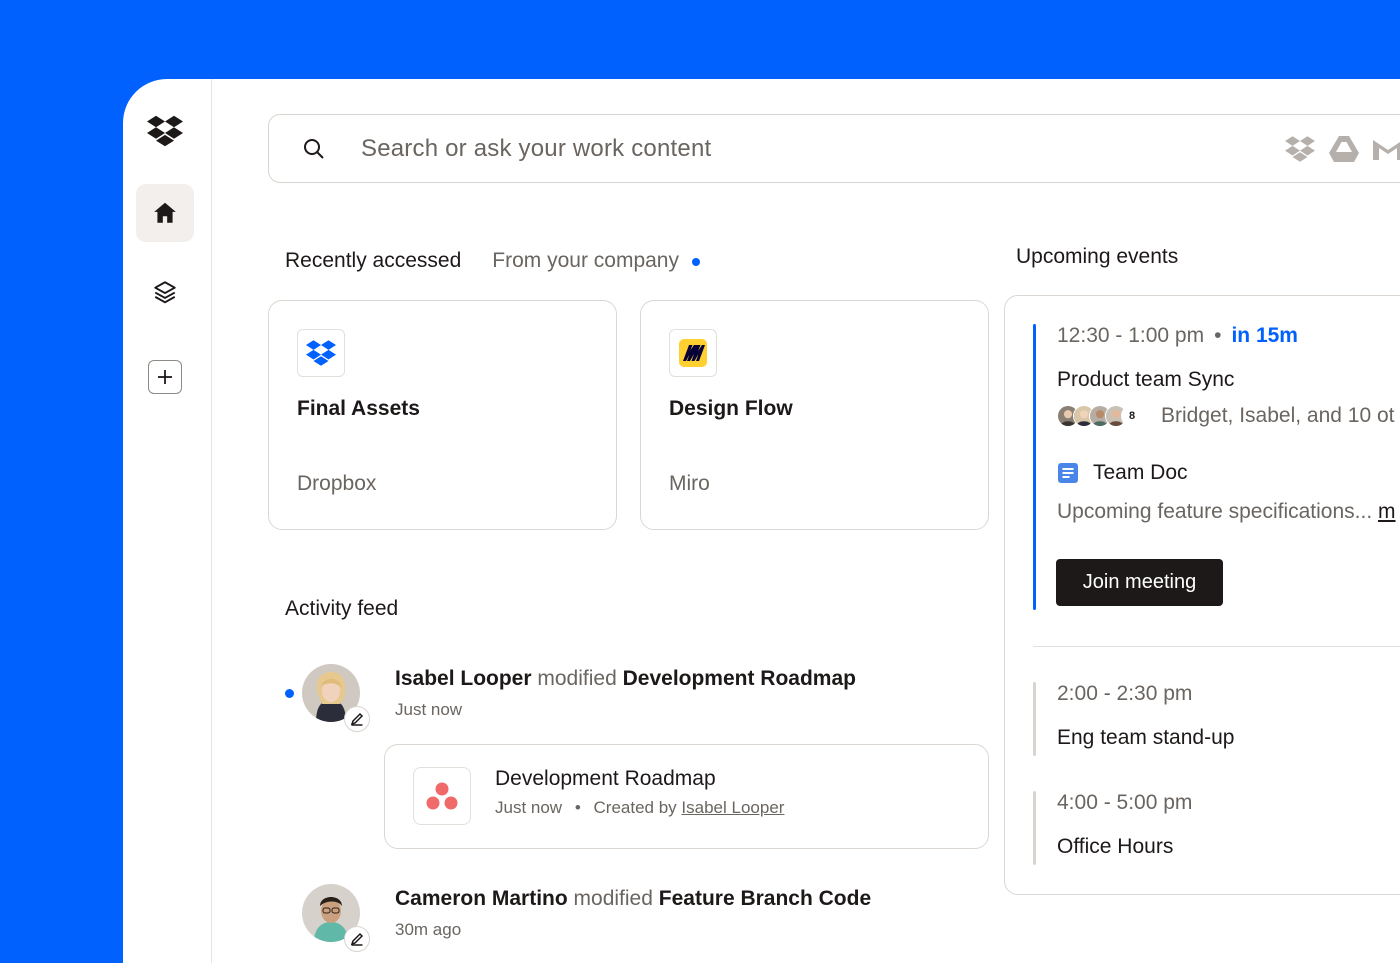  What do you see at coordinates (342, 608) in the screenshot?
I see `activity-feed-title: Activity feed` at bounding box center [342, 608].